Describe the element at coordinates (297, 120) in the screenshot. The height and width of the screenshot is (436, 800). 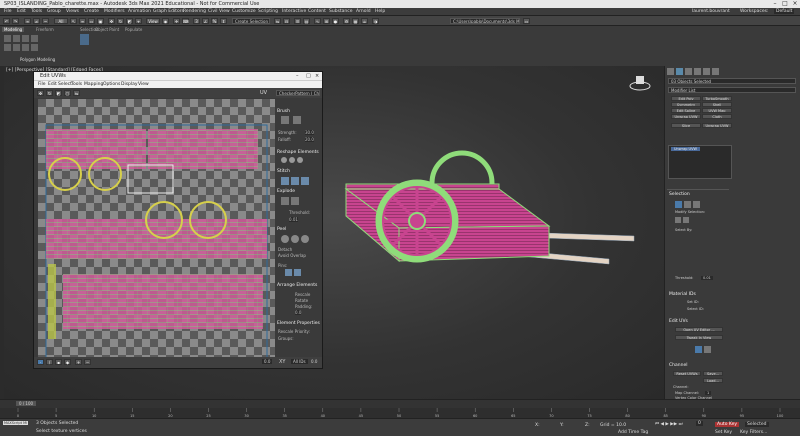
I see `brush-relax-icon` at that location.